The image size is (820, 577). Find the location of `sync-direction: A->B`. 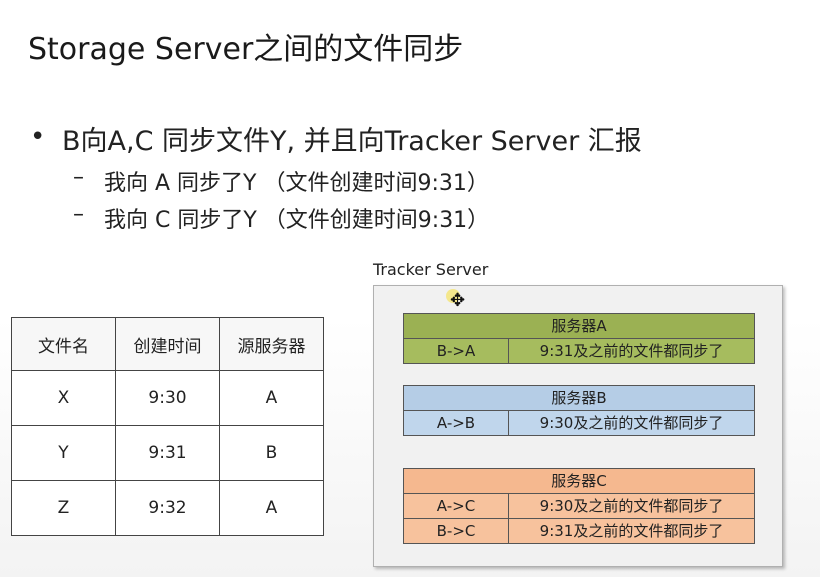

sync-direction: A->B is located at coordinates (456, 423).